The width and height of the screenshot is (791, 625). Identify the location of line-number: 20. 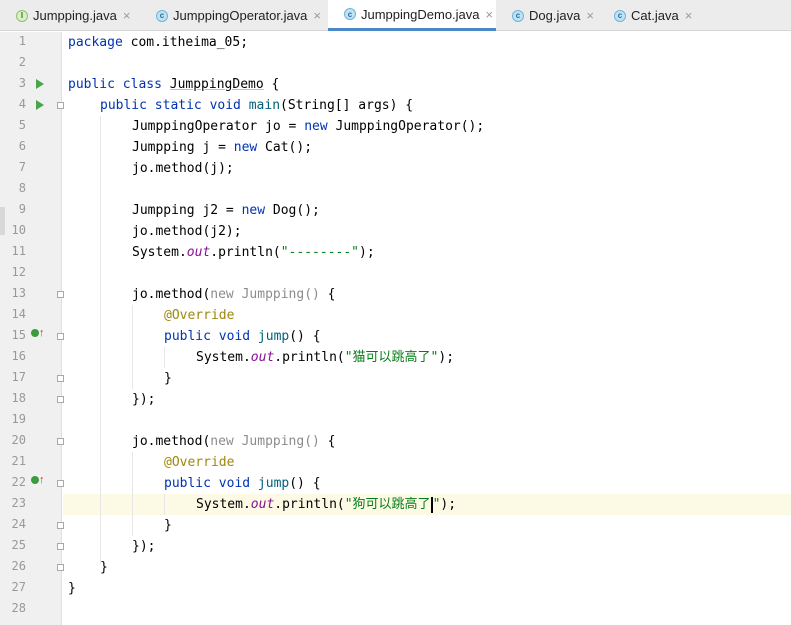
(18, 440).